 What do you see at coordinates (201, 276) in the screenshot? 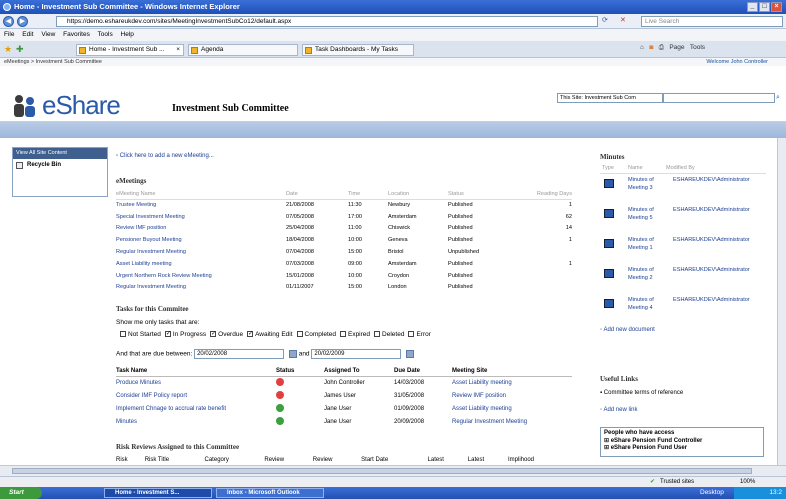
I see `meeting-name: Urgent Northern Rock Review Meeting` at bounding box center [201, 276].